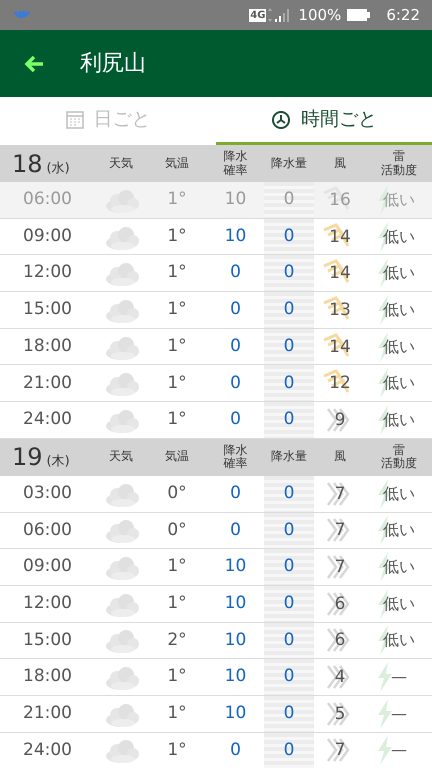  I want to click on column-header: 雷, so click(399, 157).